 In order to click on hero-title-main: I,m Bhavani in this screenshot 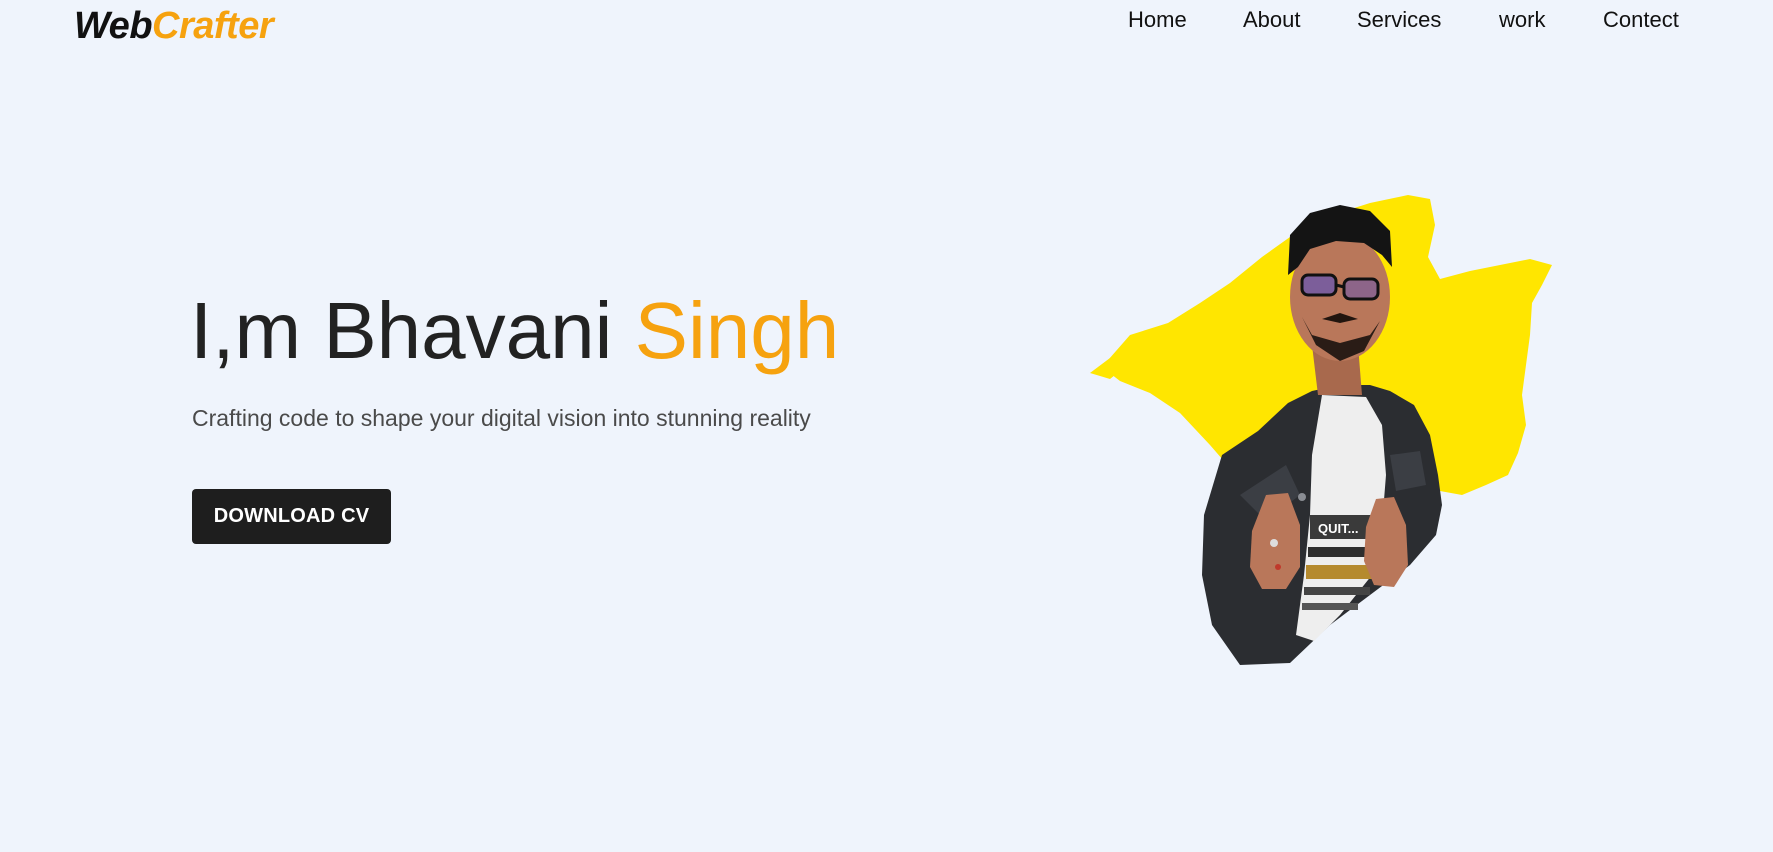, I will do `click(412, 330)`.